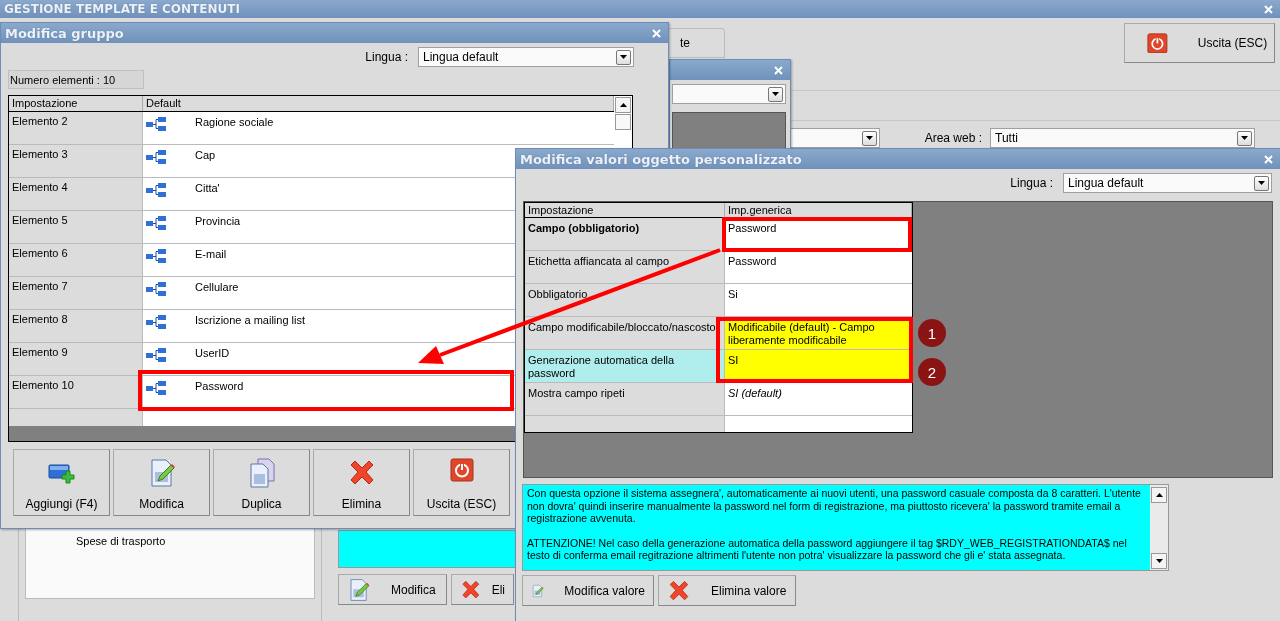  I want to click on table-cell: Iscrizione a mailing list, so click(250, 320).